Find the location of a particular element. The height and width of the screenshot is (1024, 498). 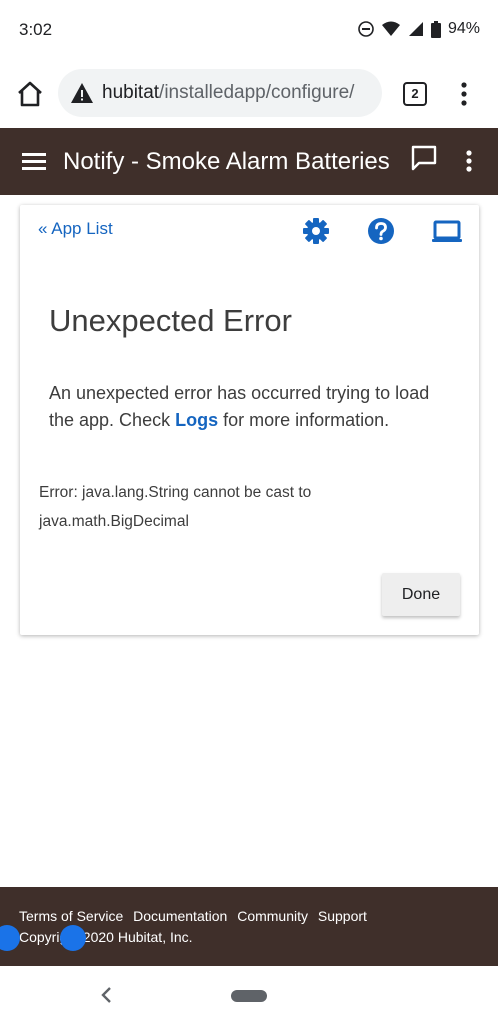

footer-link-documentation: Documentation is located at coordinates (180, 916).